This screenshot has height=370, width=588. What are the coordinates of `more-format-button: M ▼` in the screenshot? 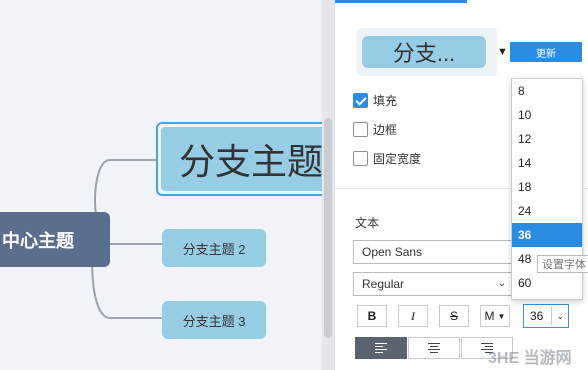 It's located at (495, 316).